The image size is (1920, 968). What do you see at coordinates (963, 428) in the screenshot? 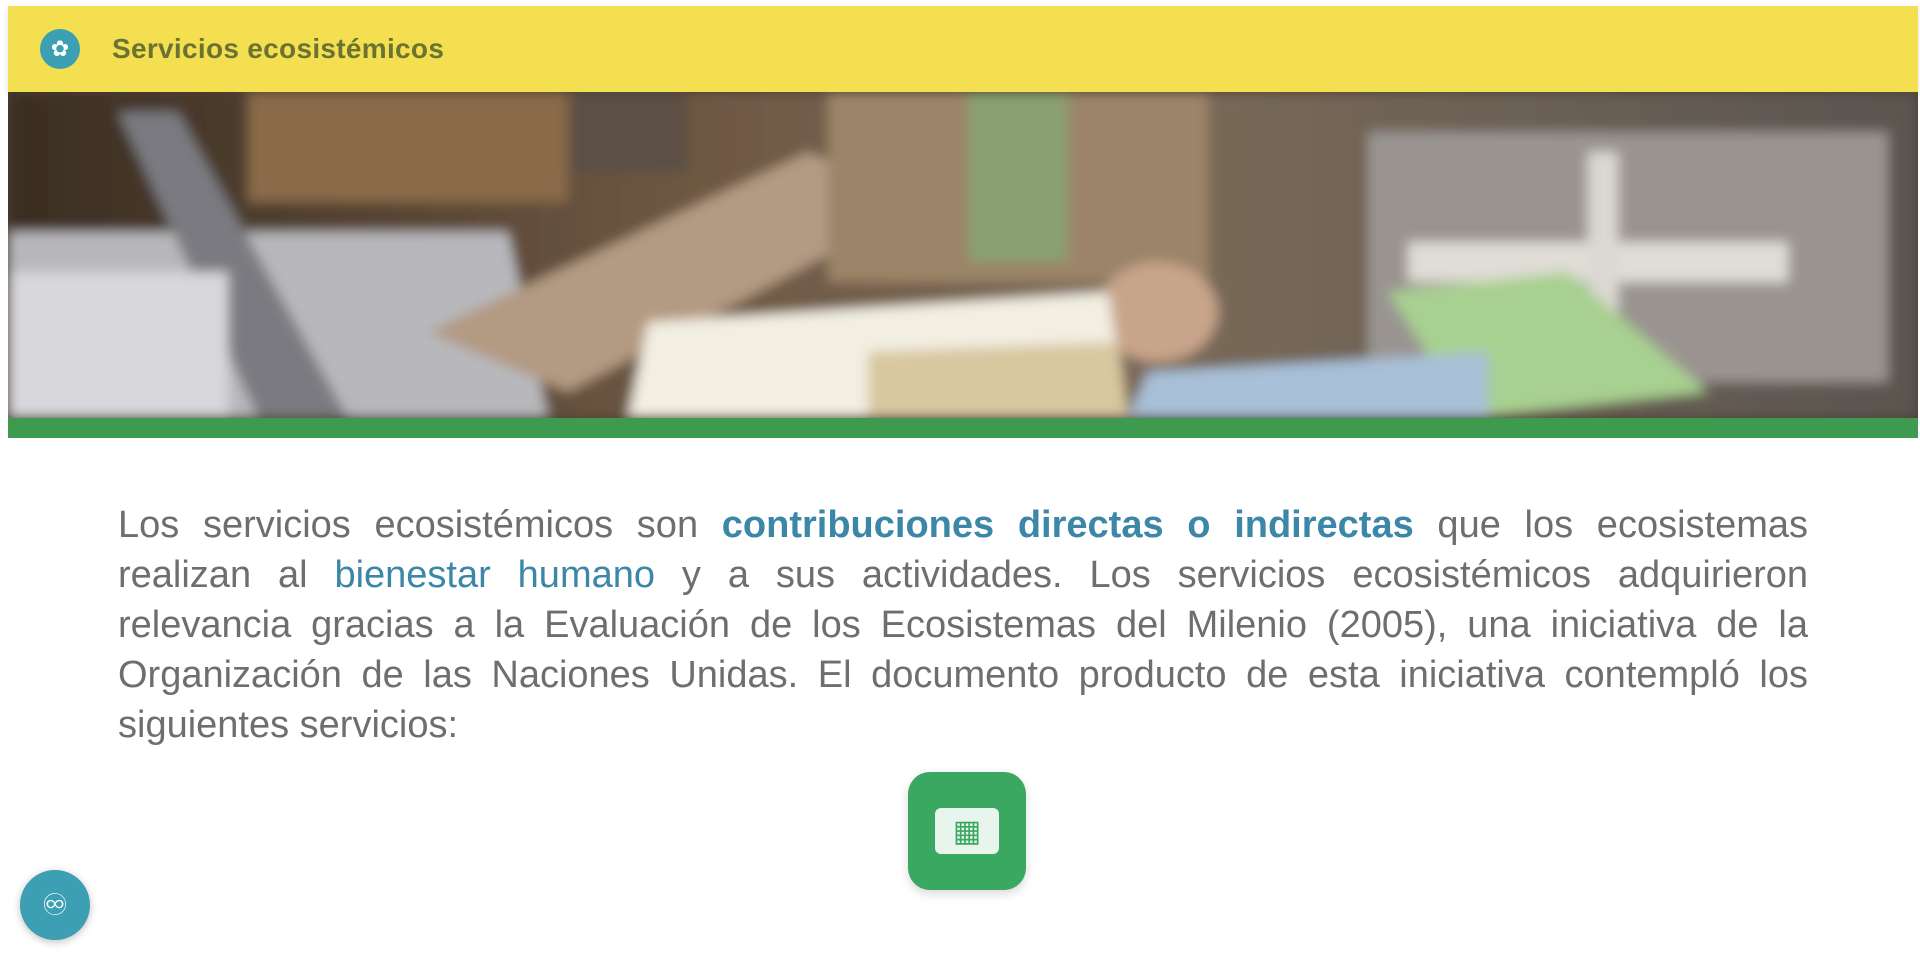
I see `hero-accent-bar` at bounding box center [963, 428].